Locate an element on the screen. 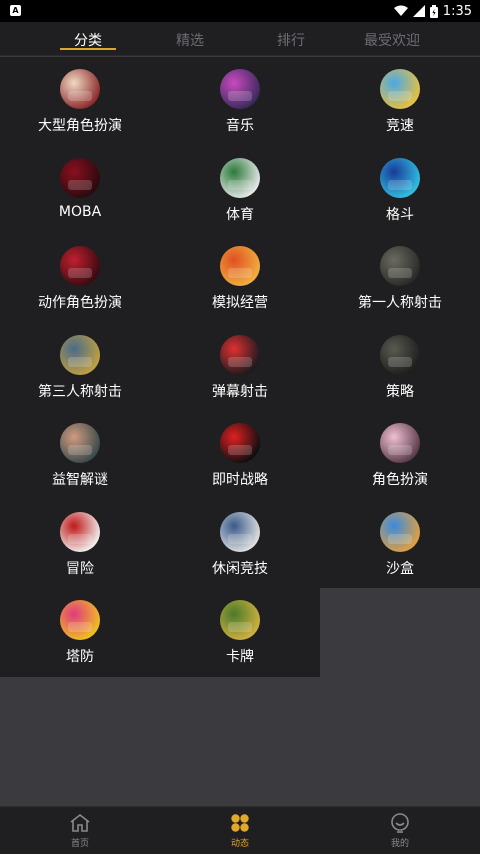 Image resolution: width=480 pixels, height=854 pixels. status-icons: 1:35 is located at coordinates (432, 11).